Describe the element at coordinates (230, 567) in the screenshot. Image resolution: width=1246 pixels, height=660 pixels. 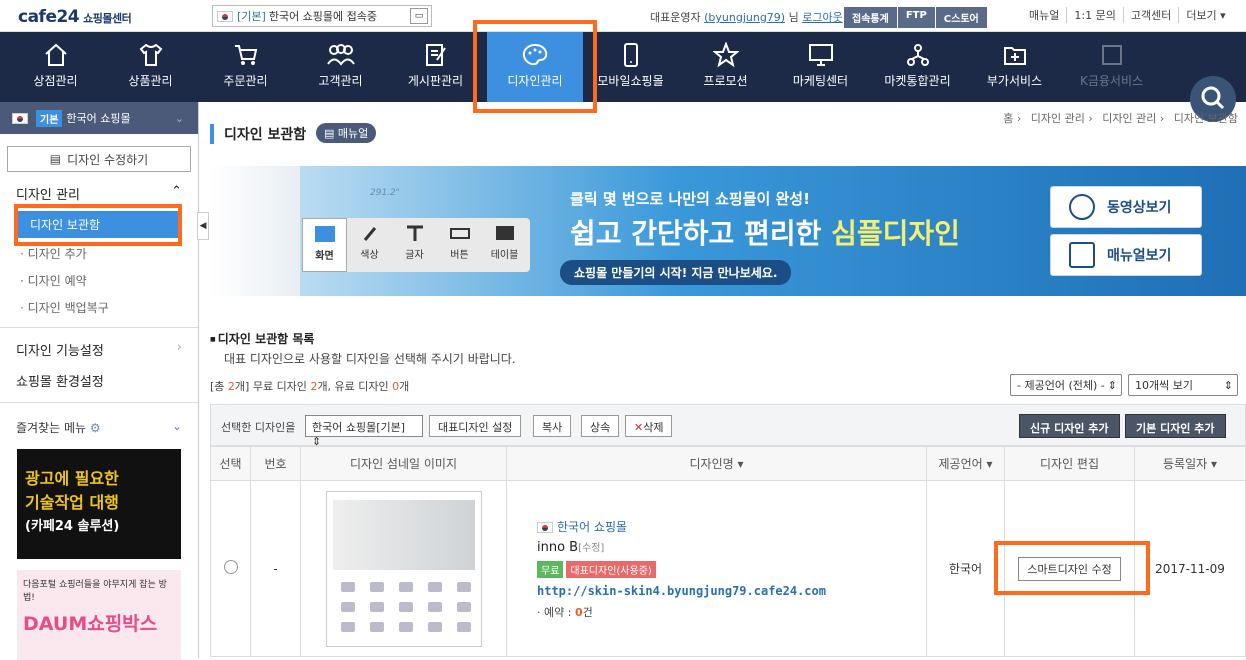
I see `row-radio` at that location.